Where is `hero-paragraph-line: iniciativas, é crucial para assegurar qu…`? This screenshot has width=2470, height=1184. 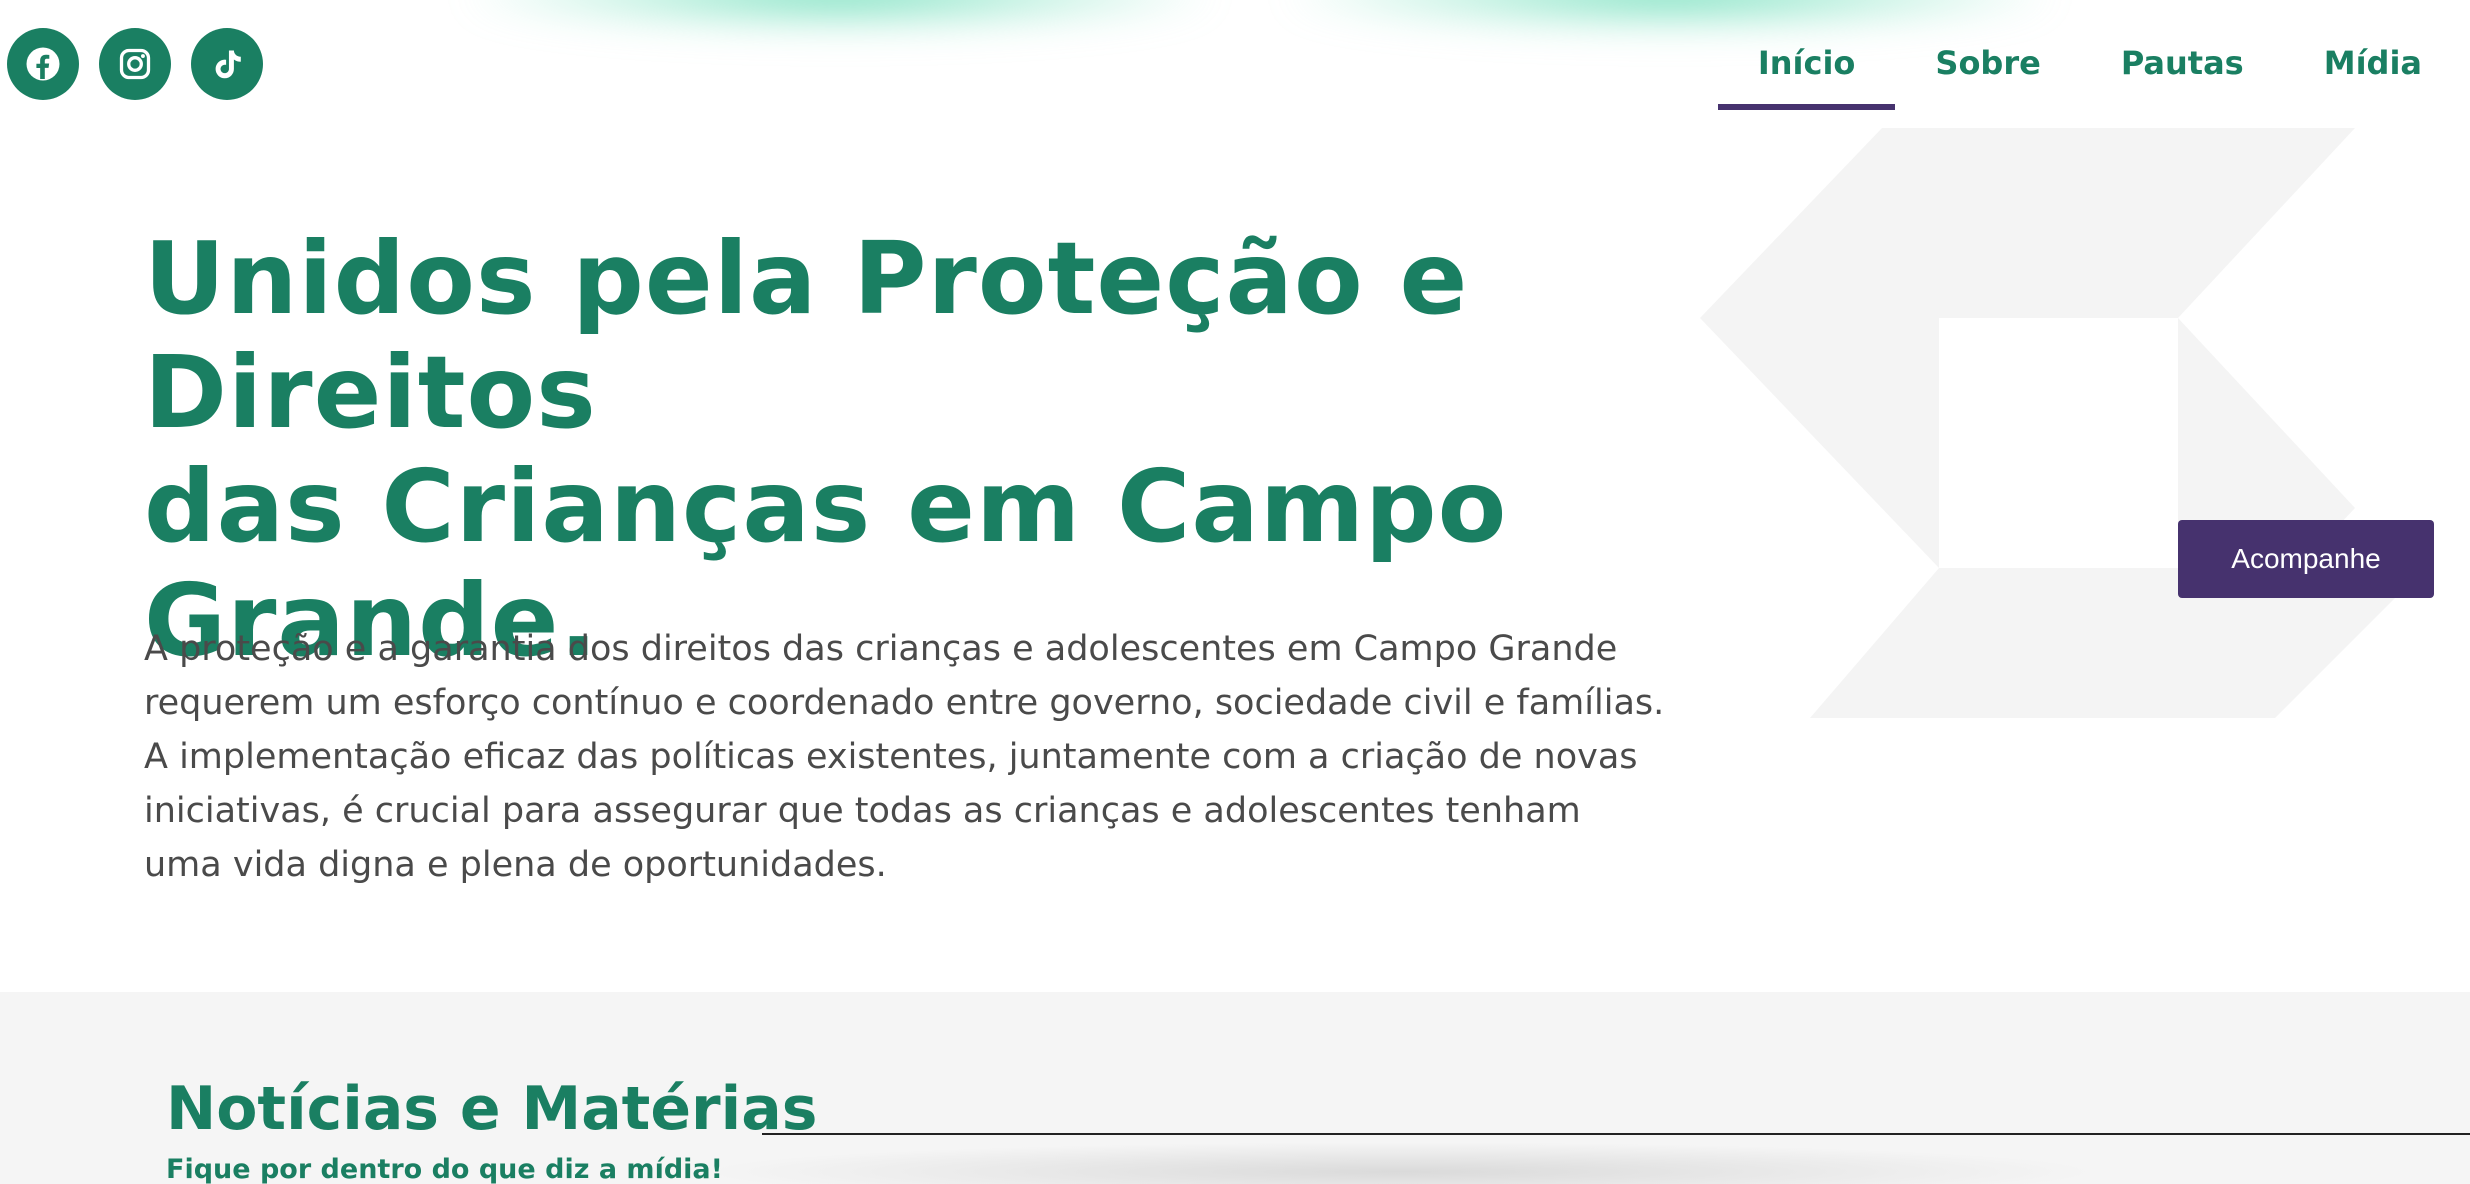 hero-paragraph-line: iniciativas, é crucial para assegurar qu… is located at coordinates (862, 811).